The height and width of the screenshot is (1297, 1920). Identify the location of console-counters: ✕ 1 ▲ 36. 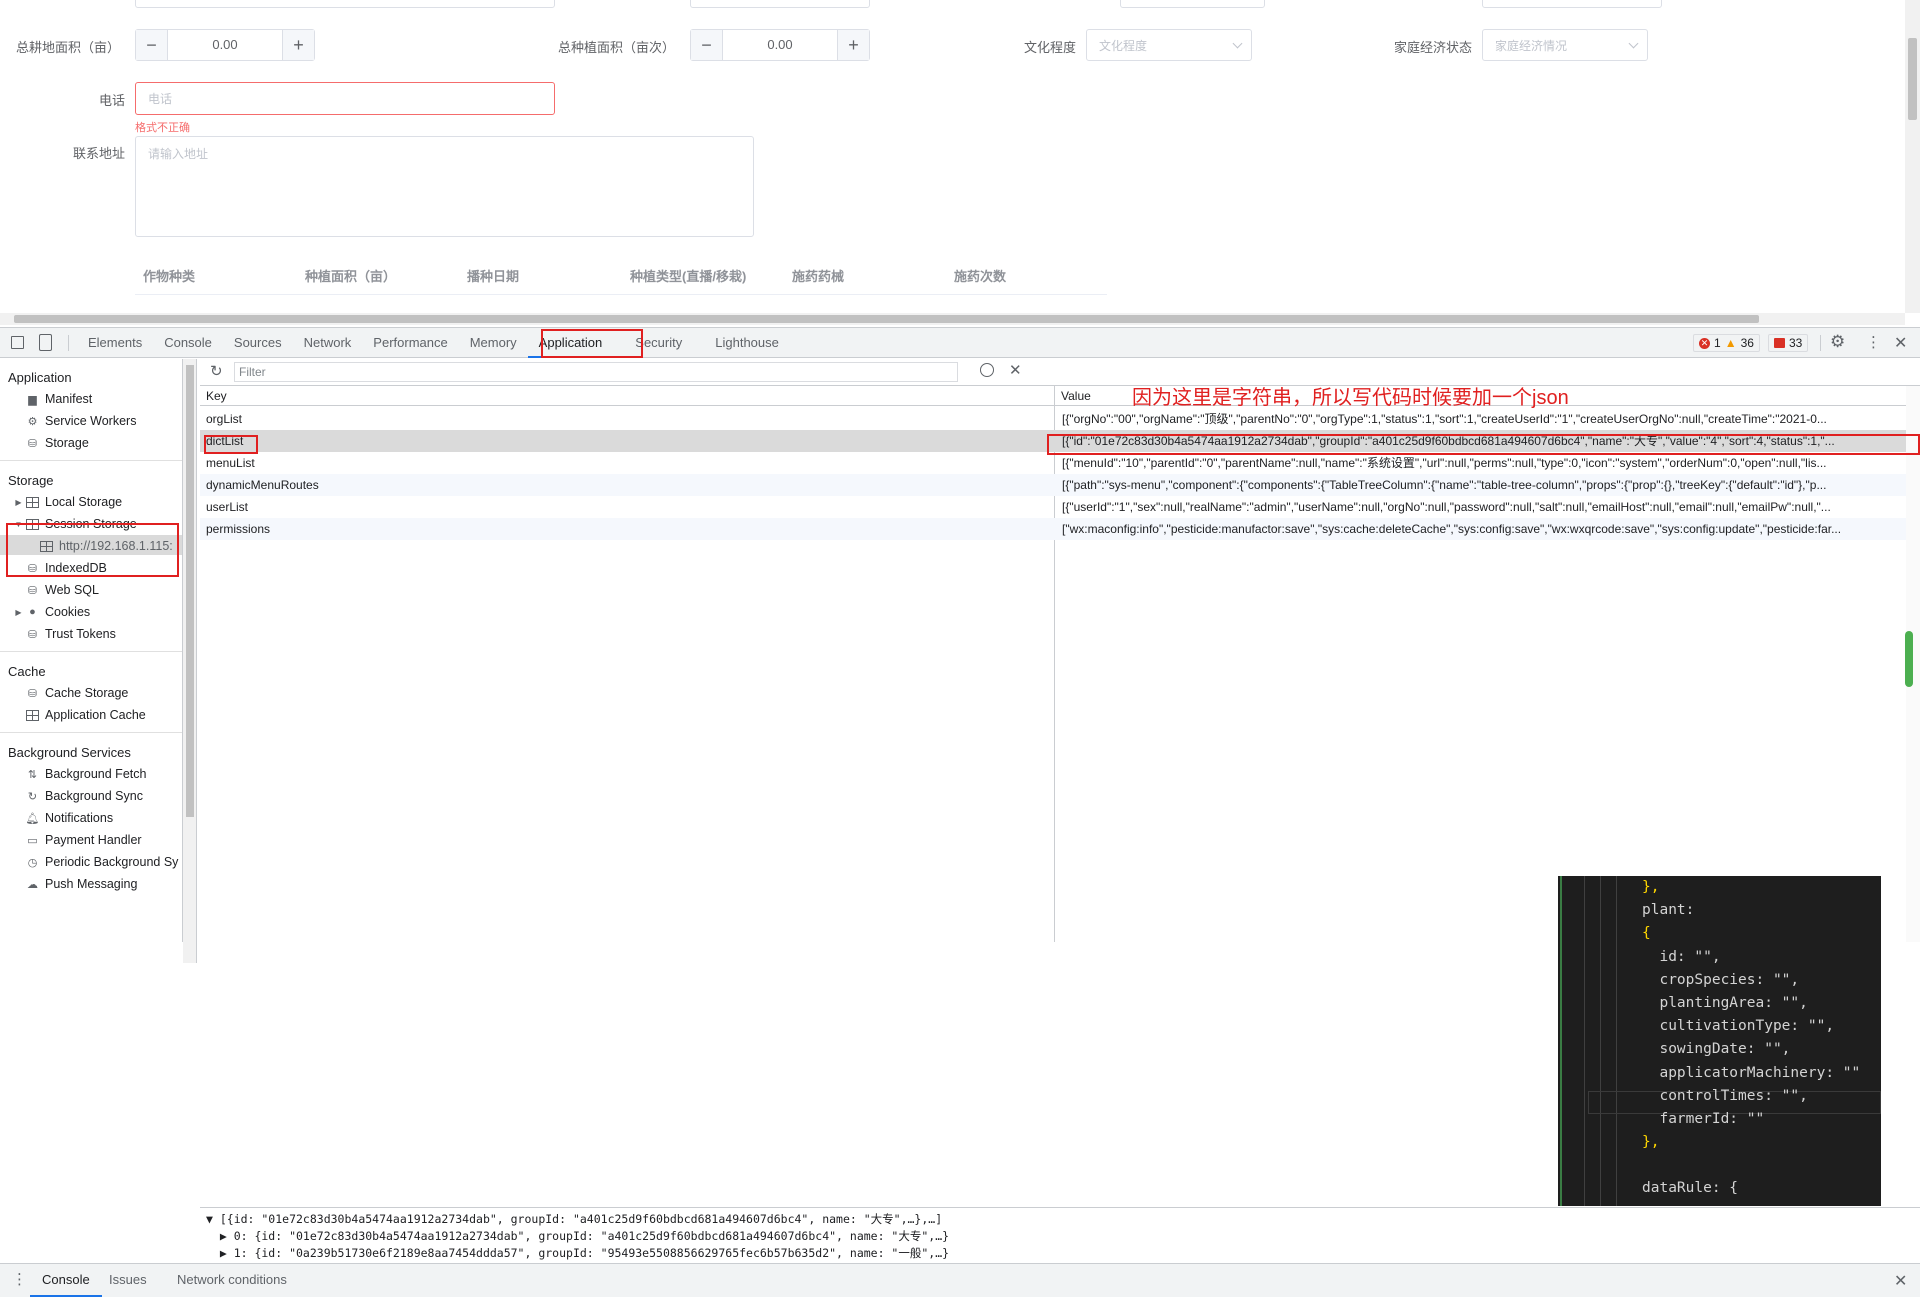
(1726, 343).